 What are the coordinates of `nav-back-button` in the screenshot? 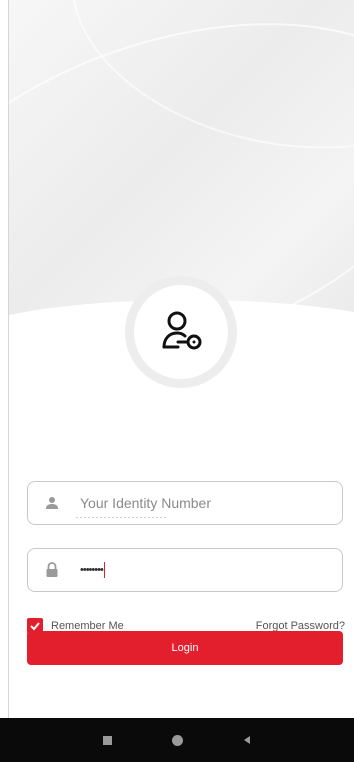 It's located at (247, 740).